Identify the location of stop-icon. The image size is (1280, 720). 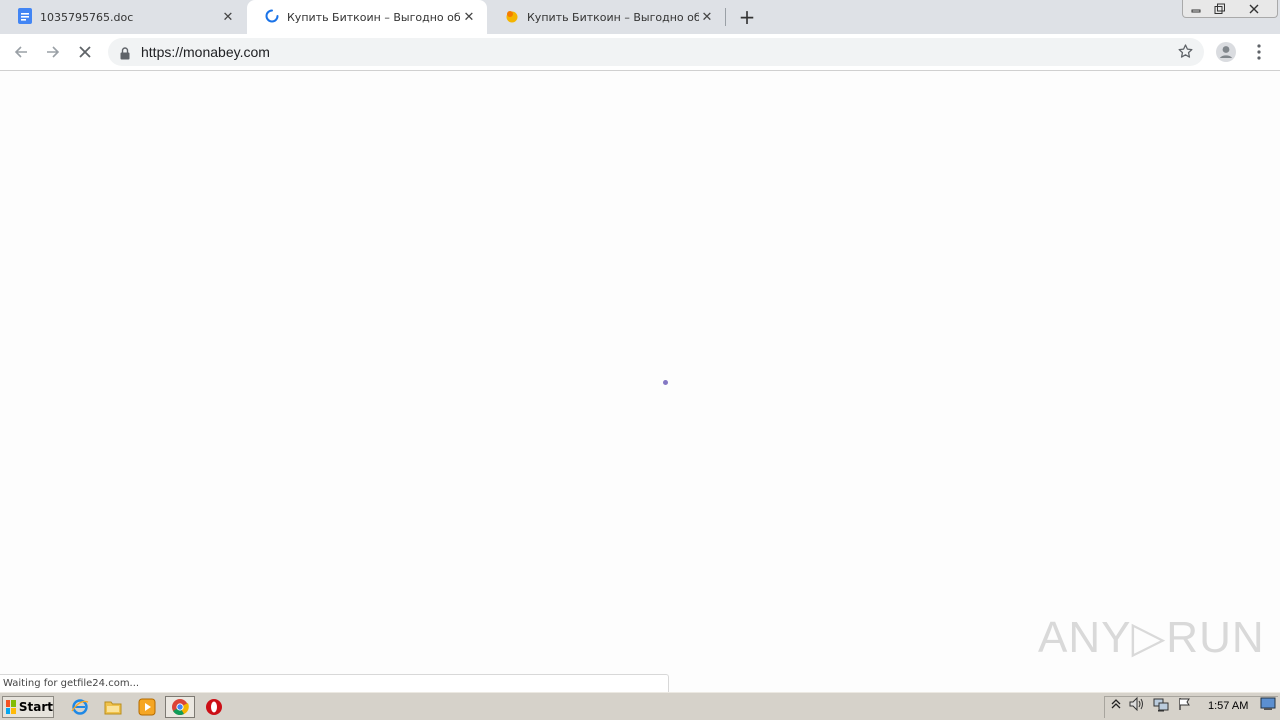
(85, 52).